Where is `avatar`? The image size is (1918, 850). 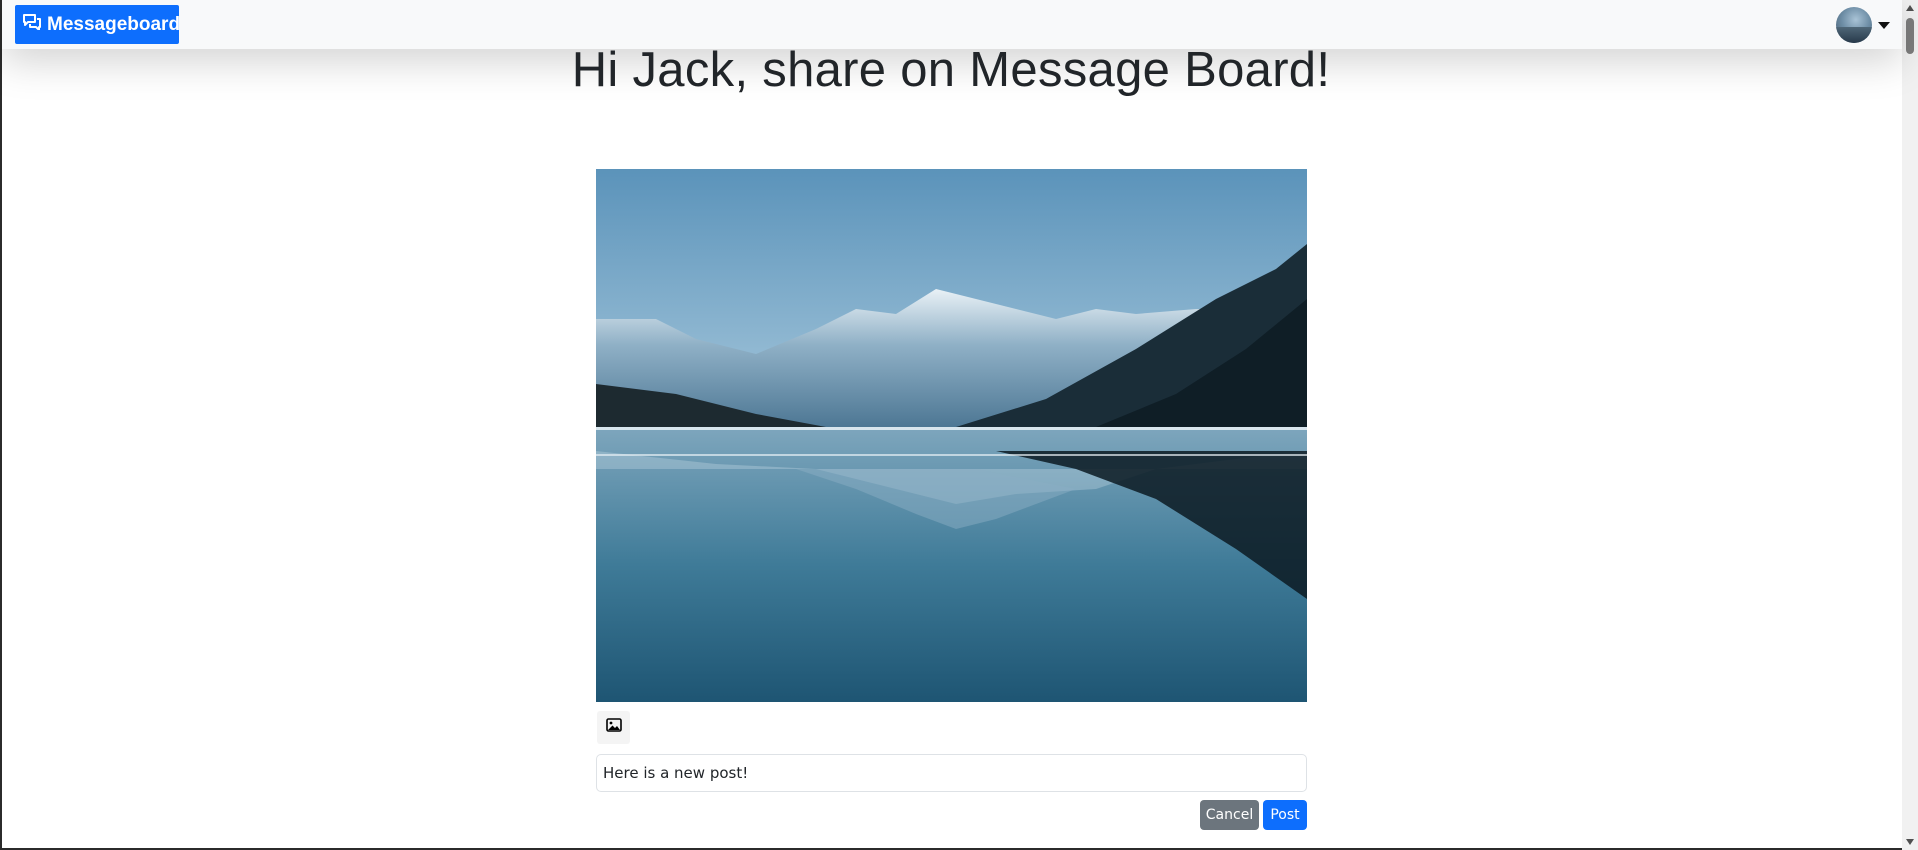 avatar is located at coordinates (1854, 25).